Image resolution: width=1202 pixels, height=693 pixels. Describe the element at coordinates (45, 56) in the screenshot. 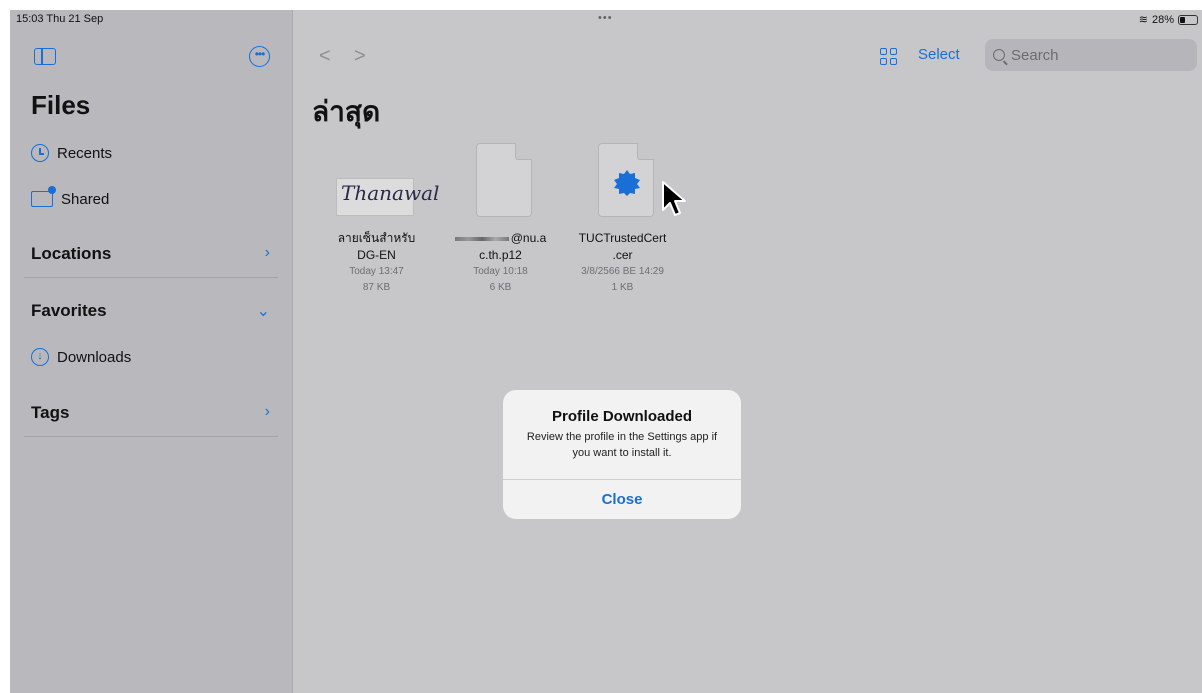

I see `sidebar-toggle-icon` at that location.